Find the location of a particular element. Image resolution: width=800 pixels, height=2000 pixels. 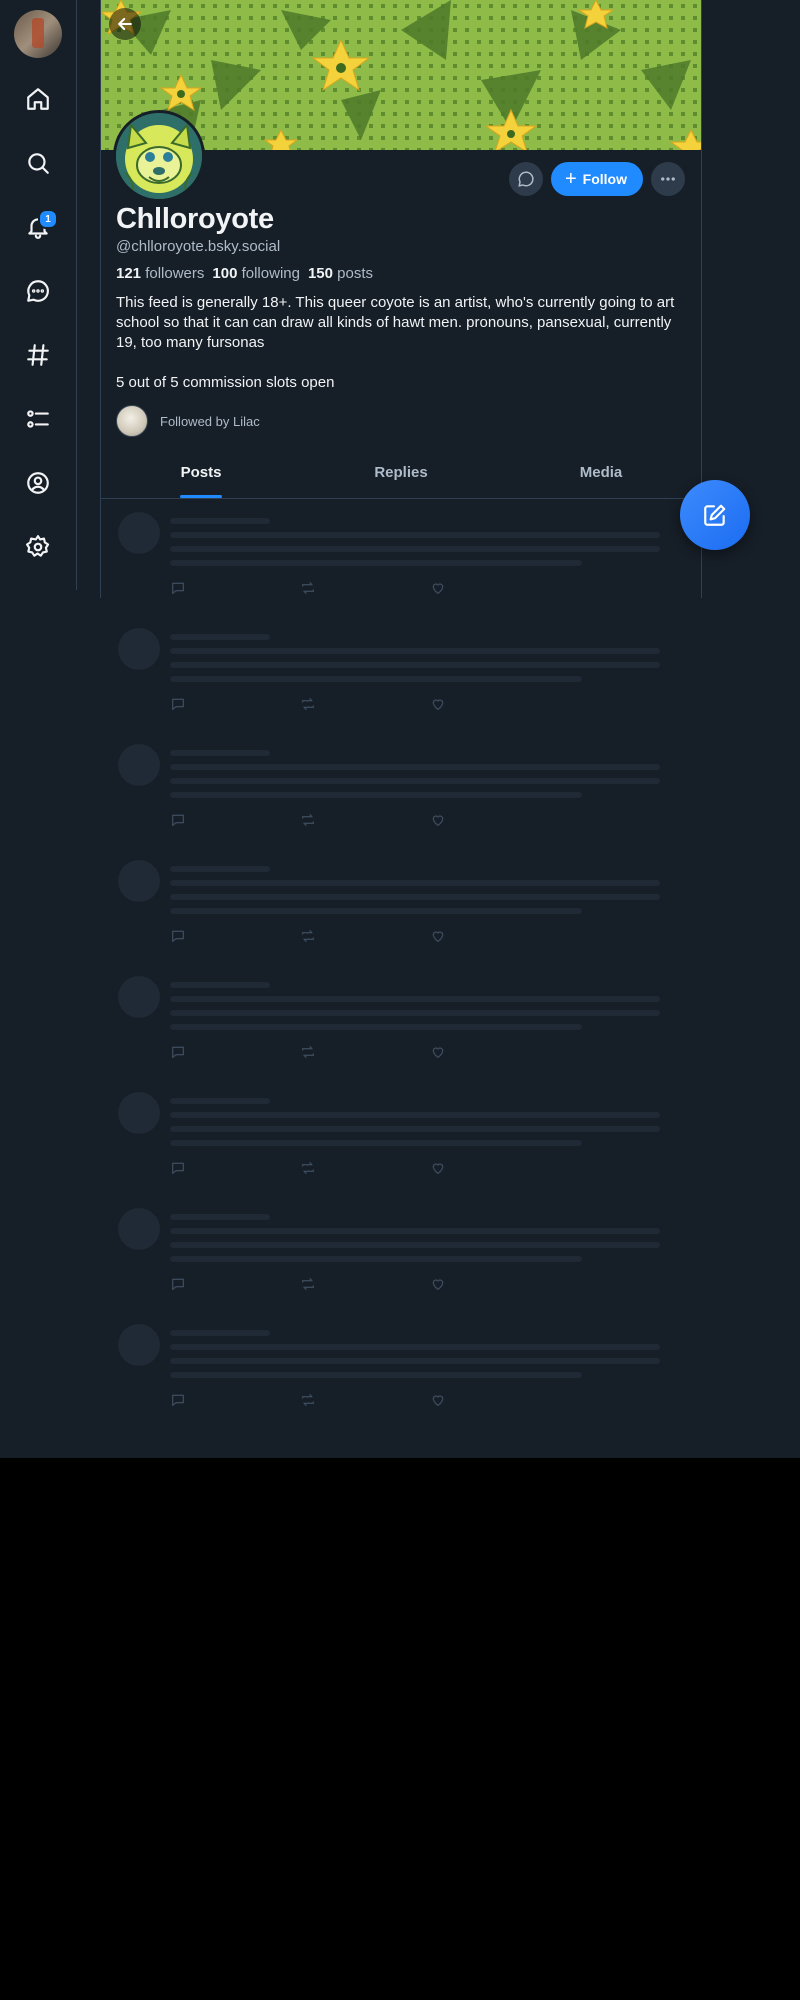

avatar-image is located at coordinates (159, 156).